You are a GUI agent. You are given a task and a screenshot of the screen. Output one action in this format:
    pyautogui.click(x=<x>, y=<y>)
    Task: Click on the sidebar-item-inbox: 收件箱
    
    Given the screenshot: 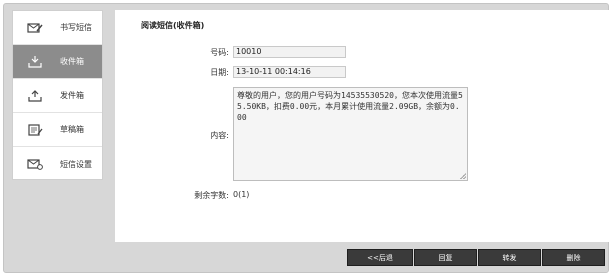 What is the action you would take?
    pyautogui.click(x=57, y=62)
    